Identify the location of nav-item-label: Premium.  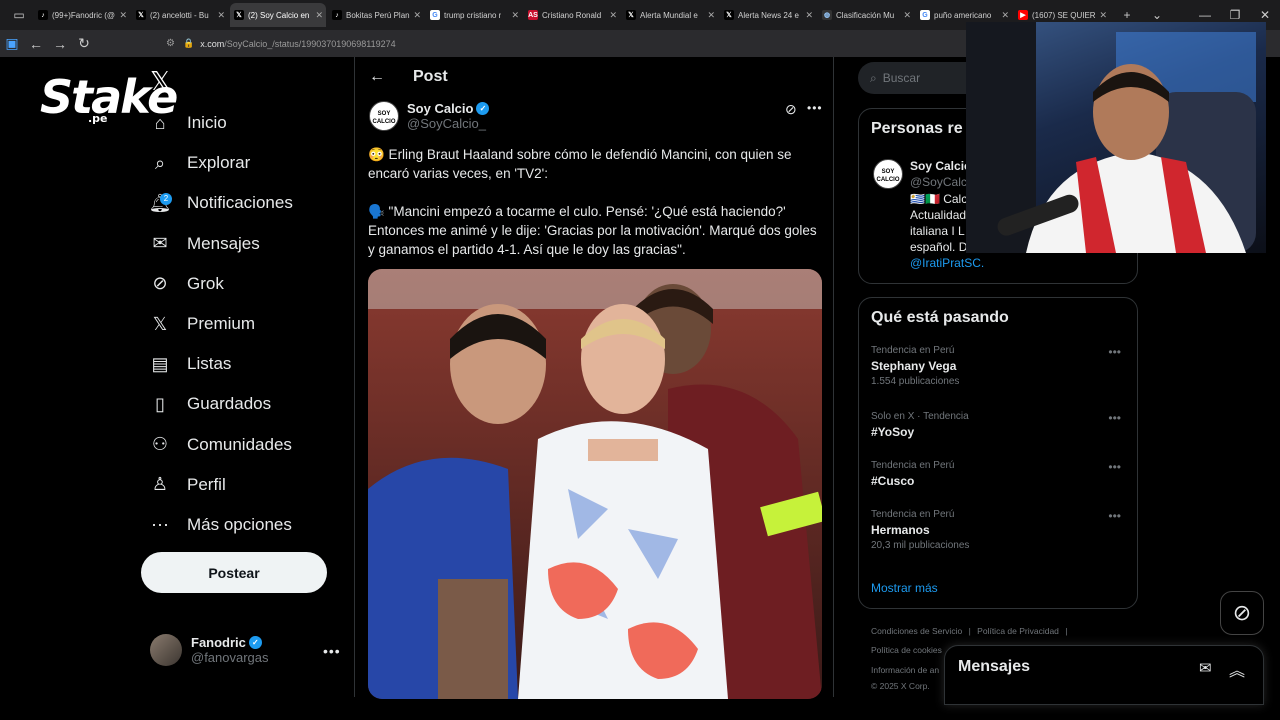
(221, 323).